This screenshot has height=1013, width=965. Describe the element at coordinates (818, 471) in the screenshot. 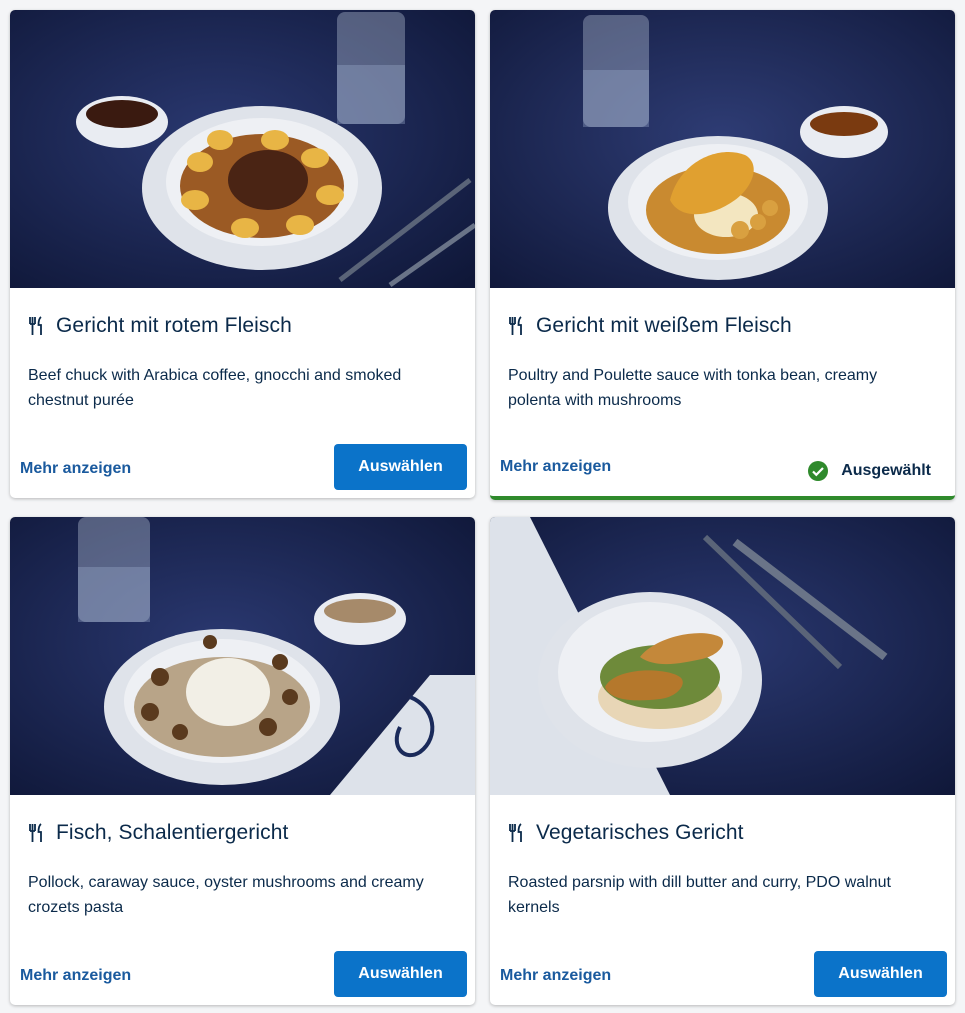

I see `check-circle-icon` at that location.